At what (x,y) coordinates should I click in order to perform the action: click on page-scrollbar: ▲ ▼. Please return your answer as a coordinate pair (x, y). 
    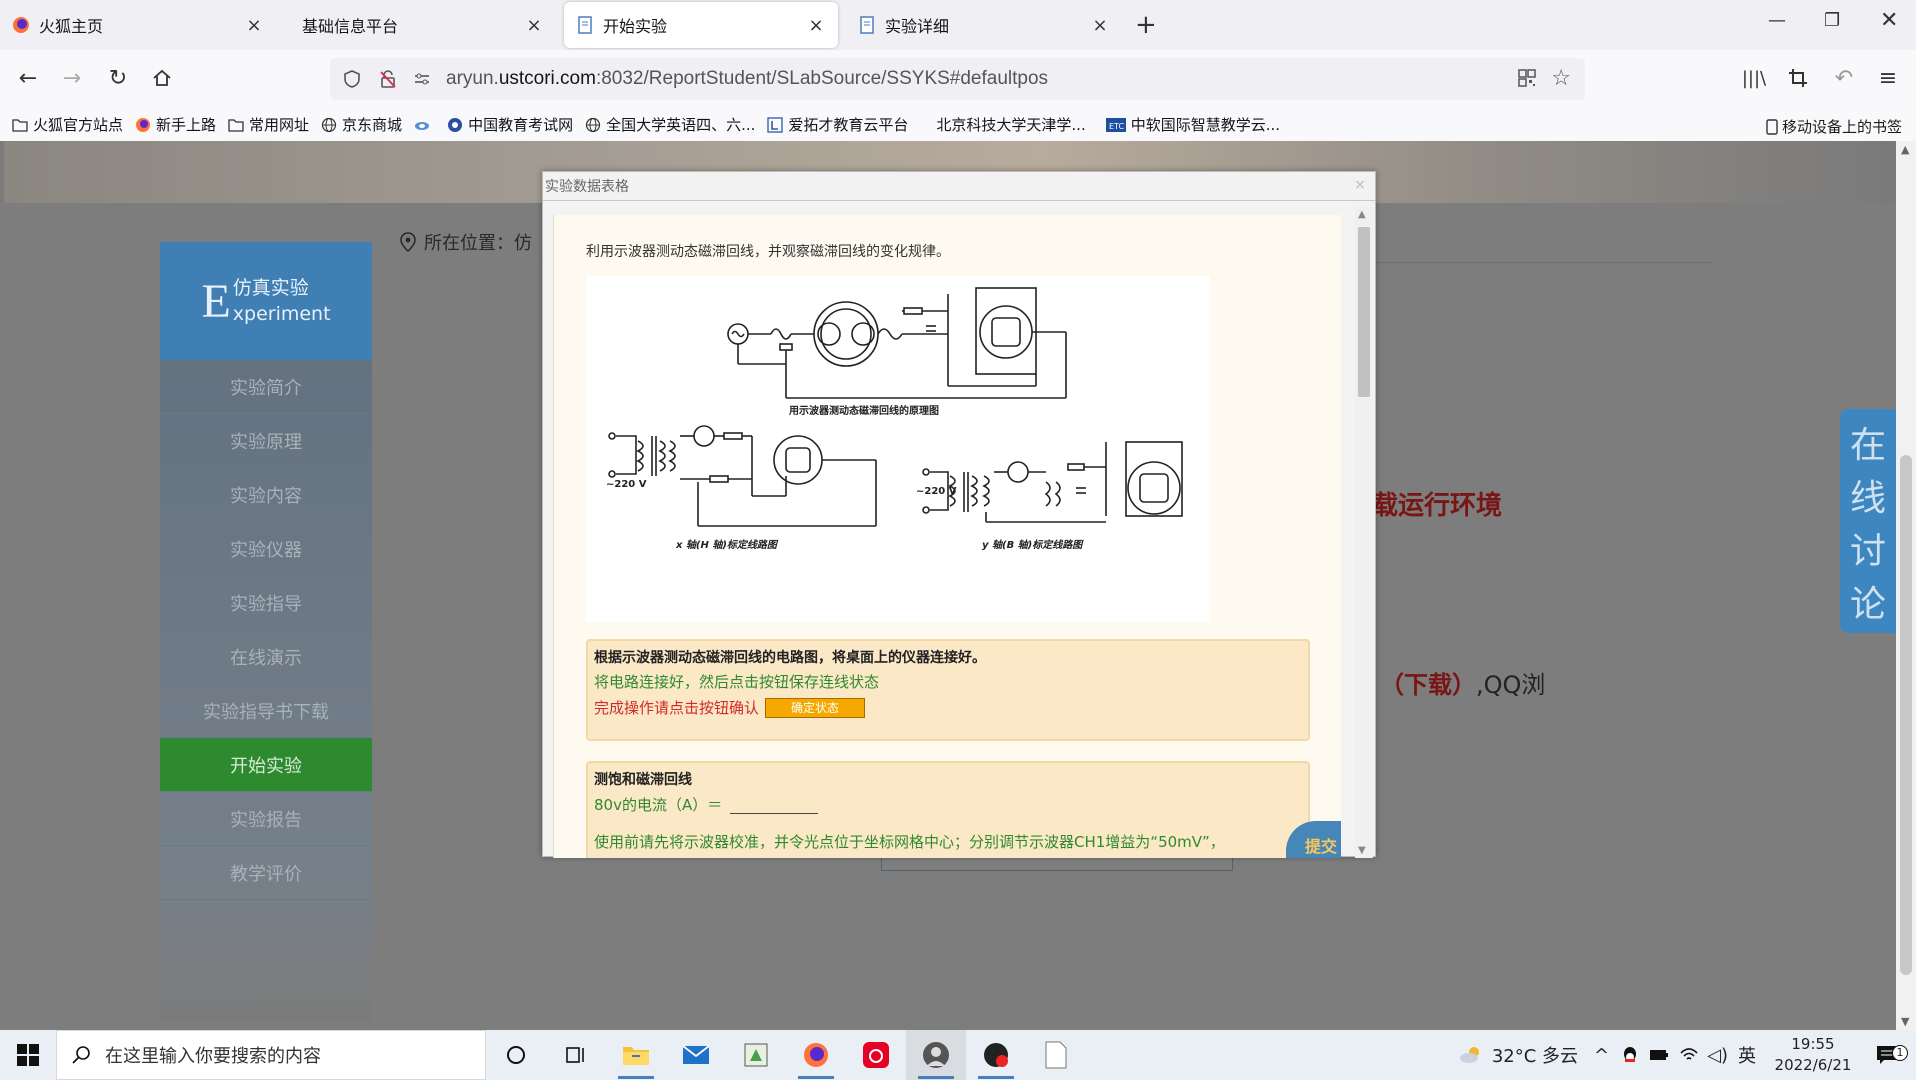
    Looking at the image, I should click on (1906, 585).